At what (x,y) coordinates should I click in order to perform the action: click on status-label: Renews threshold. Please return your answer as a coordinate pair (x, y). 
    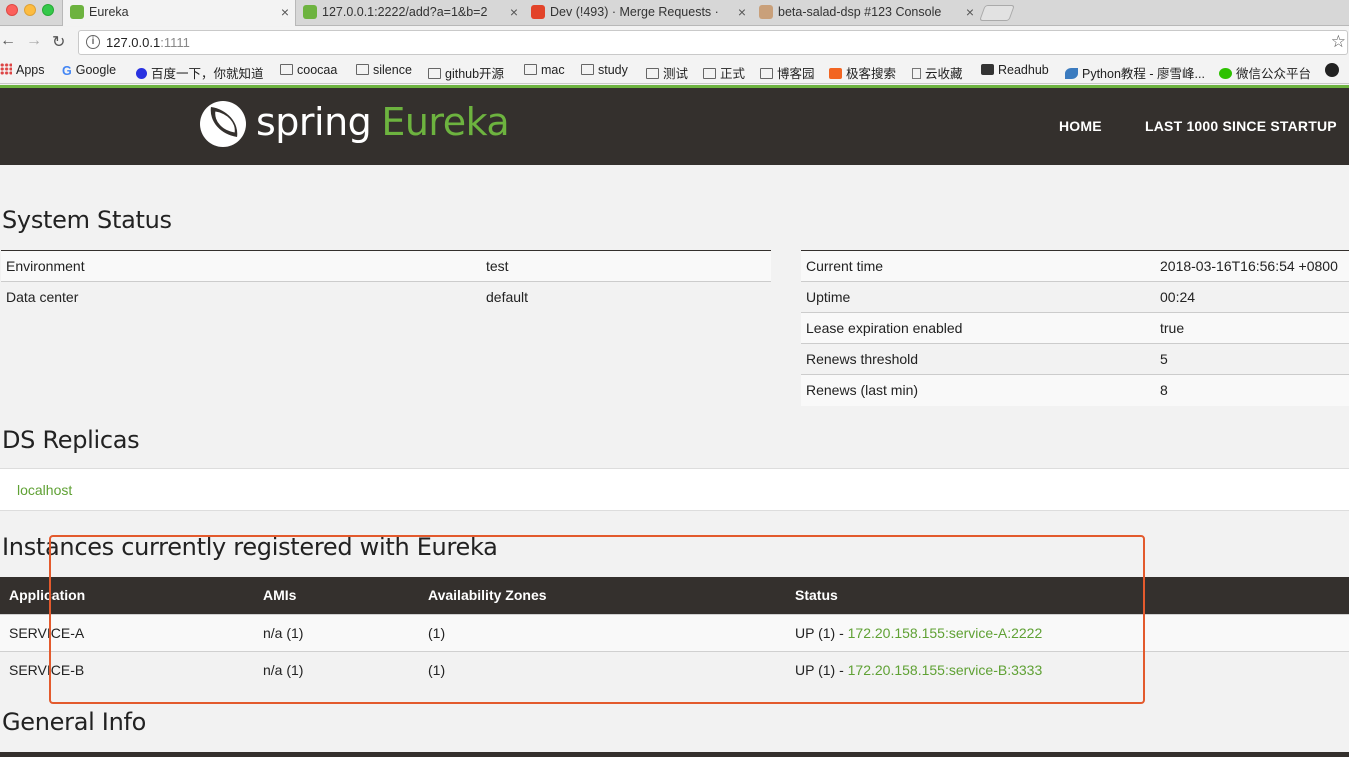
    Looking at the image, I should click on (978, 359).